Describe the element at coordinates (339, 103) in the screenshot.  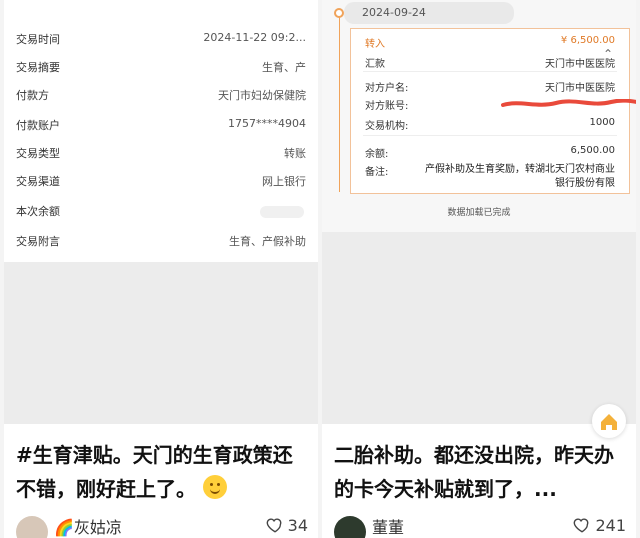
I see `timeline-line` at that location.